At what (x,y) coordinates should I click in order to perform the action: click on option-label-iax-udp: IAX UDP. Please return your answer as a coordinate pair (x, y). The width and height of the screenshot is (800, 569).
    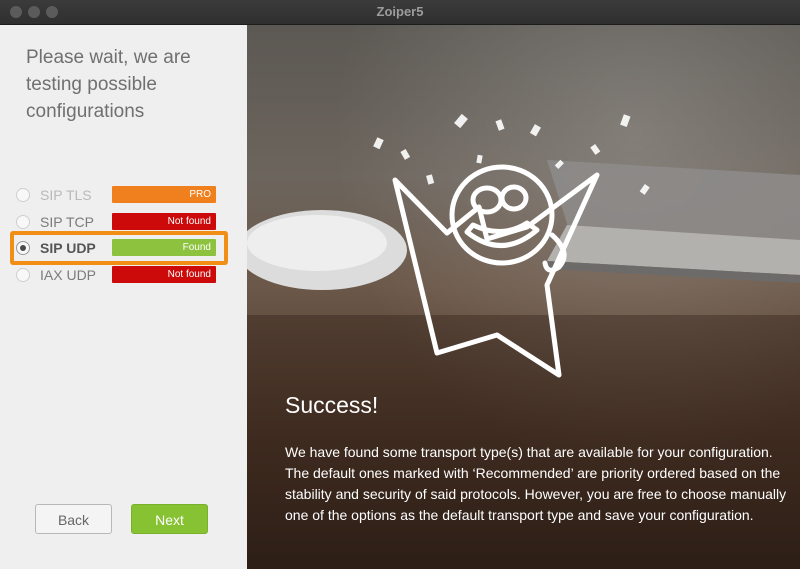
    Looking at the image, I should click on (68, 275).